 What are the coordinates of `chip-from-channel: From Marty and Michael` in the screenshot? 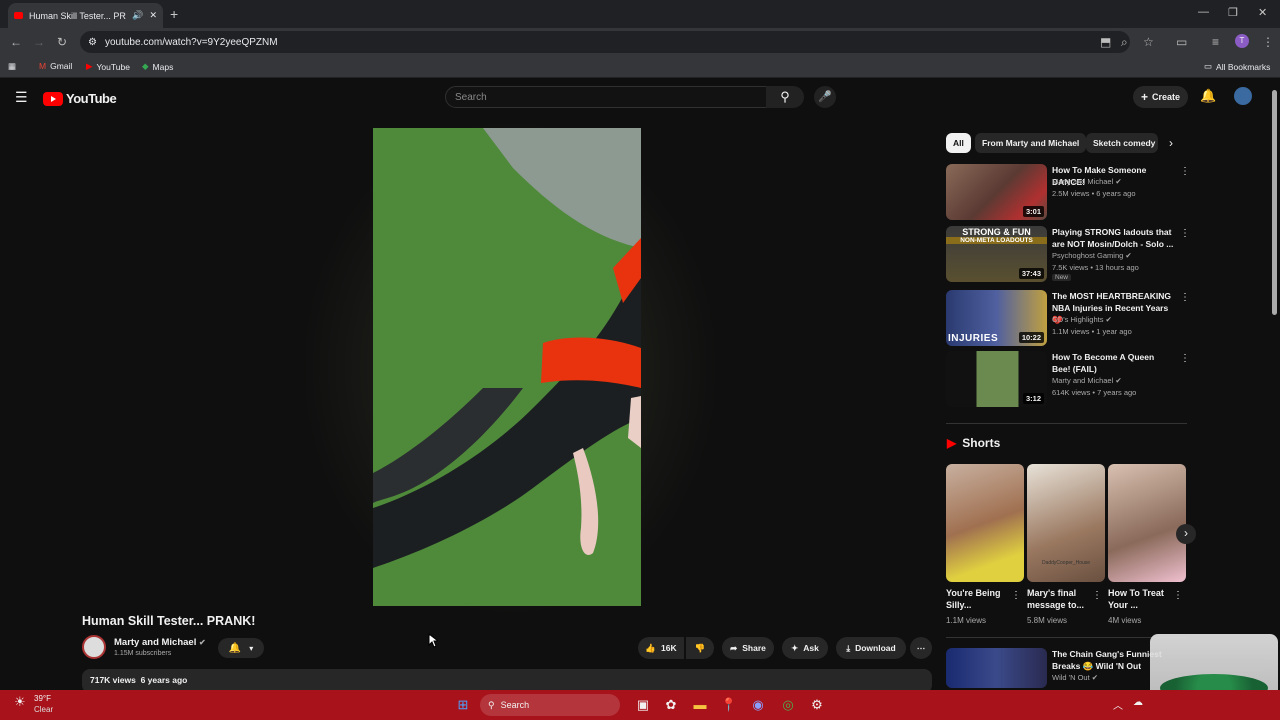 It's located at (1031, 143).